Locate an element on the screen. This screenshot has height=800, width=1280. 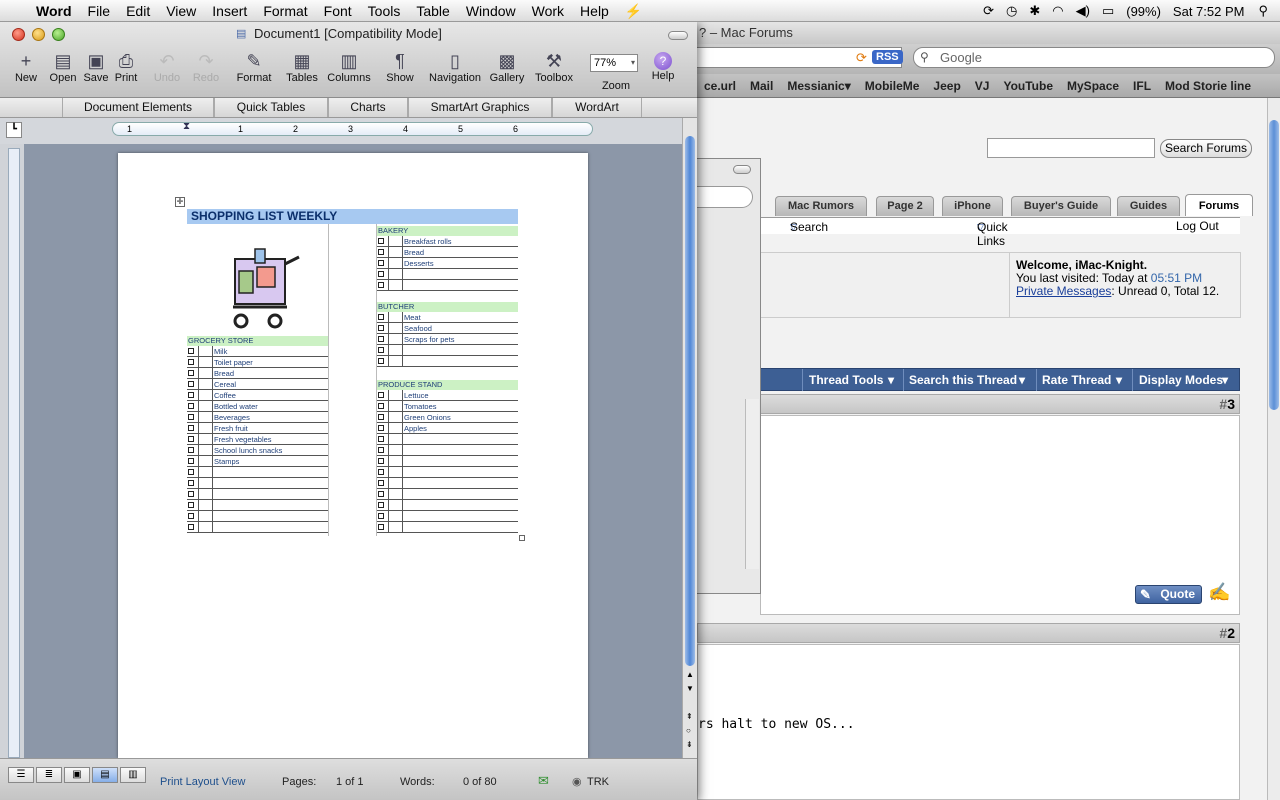
bookmark-item: Mail is located at coordinates (761, 86).